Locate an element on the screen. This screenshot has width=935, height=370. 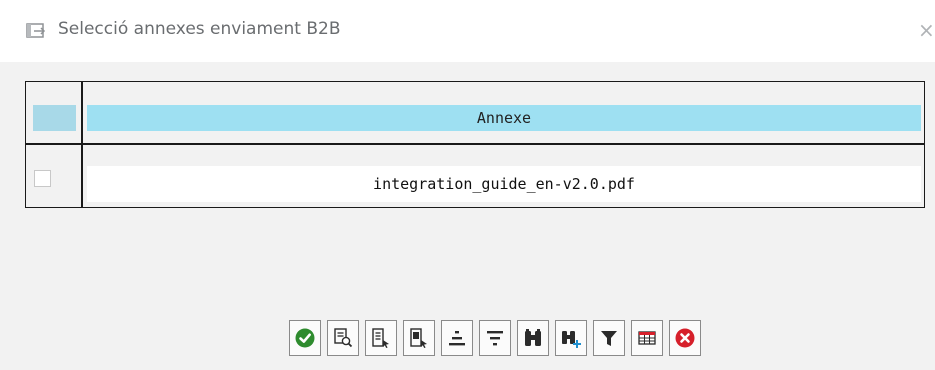
sort-ascending-icon is located at coordinates (457, 338).